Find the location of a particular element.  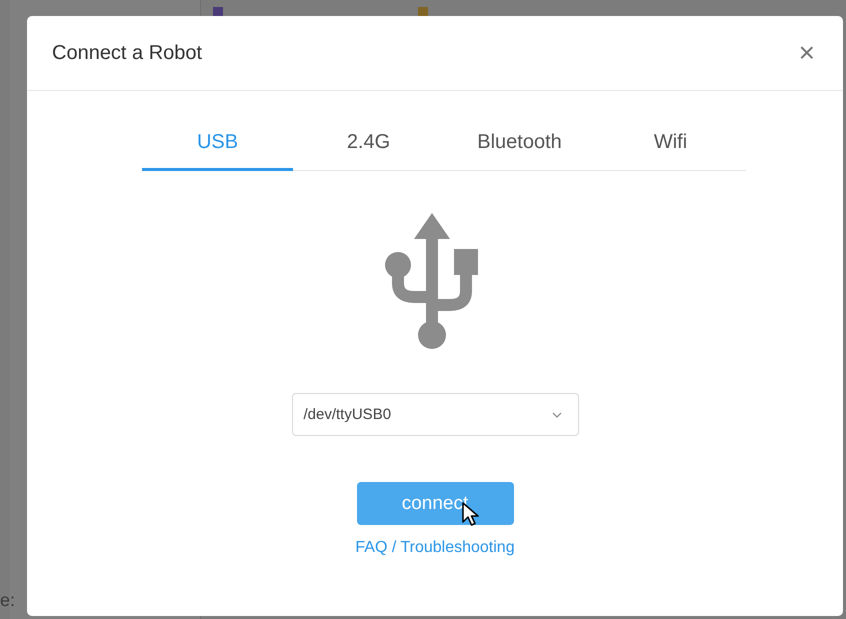

dialog-title: Connect a Robot is located at coordinates (127, 53).